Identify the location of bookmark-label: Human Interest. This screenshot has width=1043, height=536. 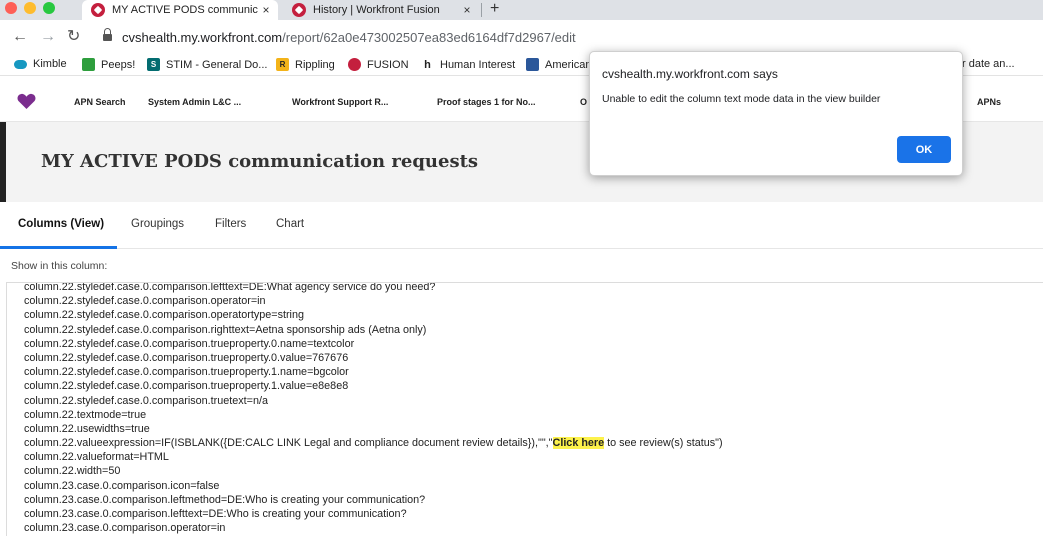
(478, 64).